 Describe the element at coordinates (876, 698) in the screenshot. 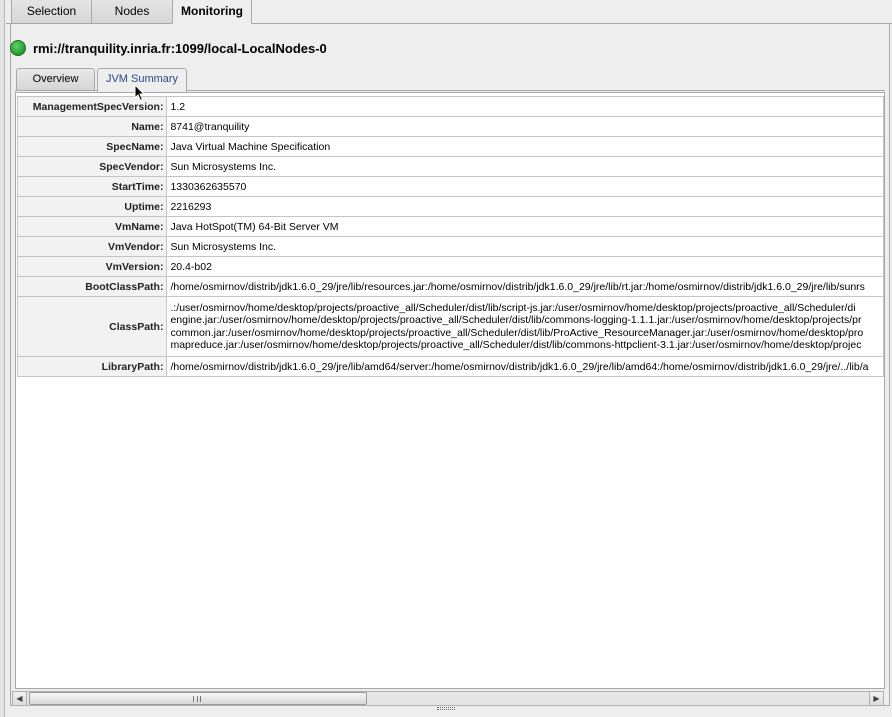

I see `scroll-right-icon: ▶` at that location.